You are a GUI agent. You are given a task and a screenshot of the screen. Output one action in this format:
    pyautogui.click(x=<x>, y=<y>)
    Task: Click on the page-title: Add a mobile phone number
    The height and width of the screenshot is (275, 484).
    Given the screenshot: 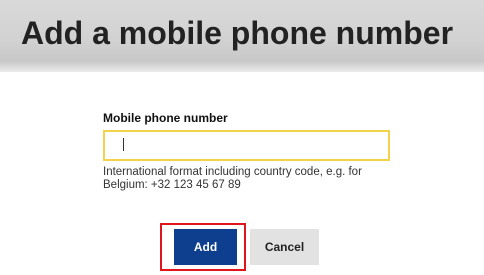 What is the action you would take?
    pyautogui.click(x=237, y=33)
    